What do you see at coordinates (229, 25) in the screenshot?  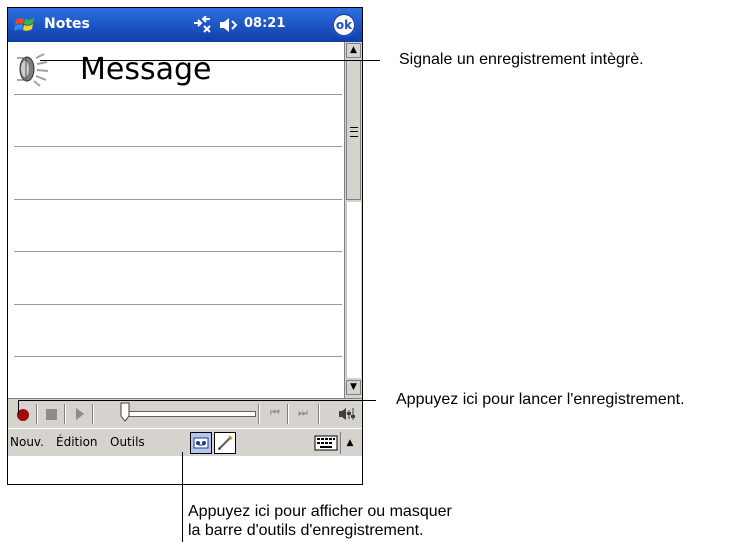 I see `volume-icon` at bounding box center [229, 25].